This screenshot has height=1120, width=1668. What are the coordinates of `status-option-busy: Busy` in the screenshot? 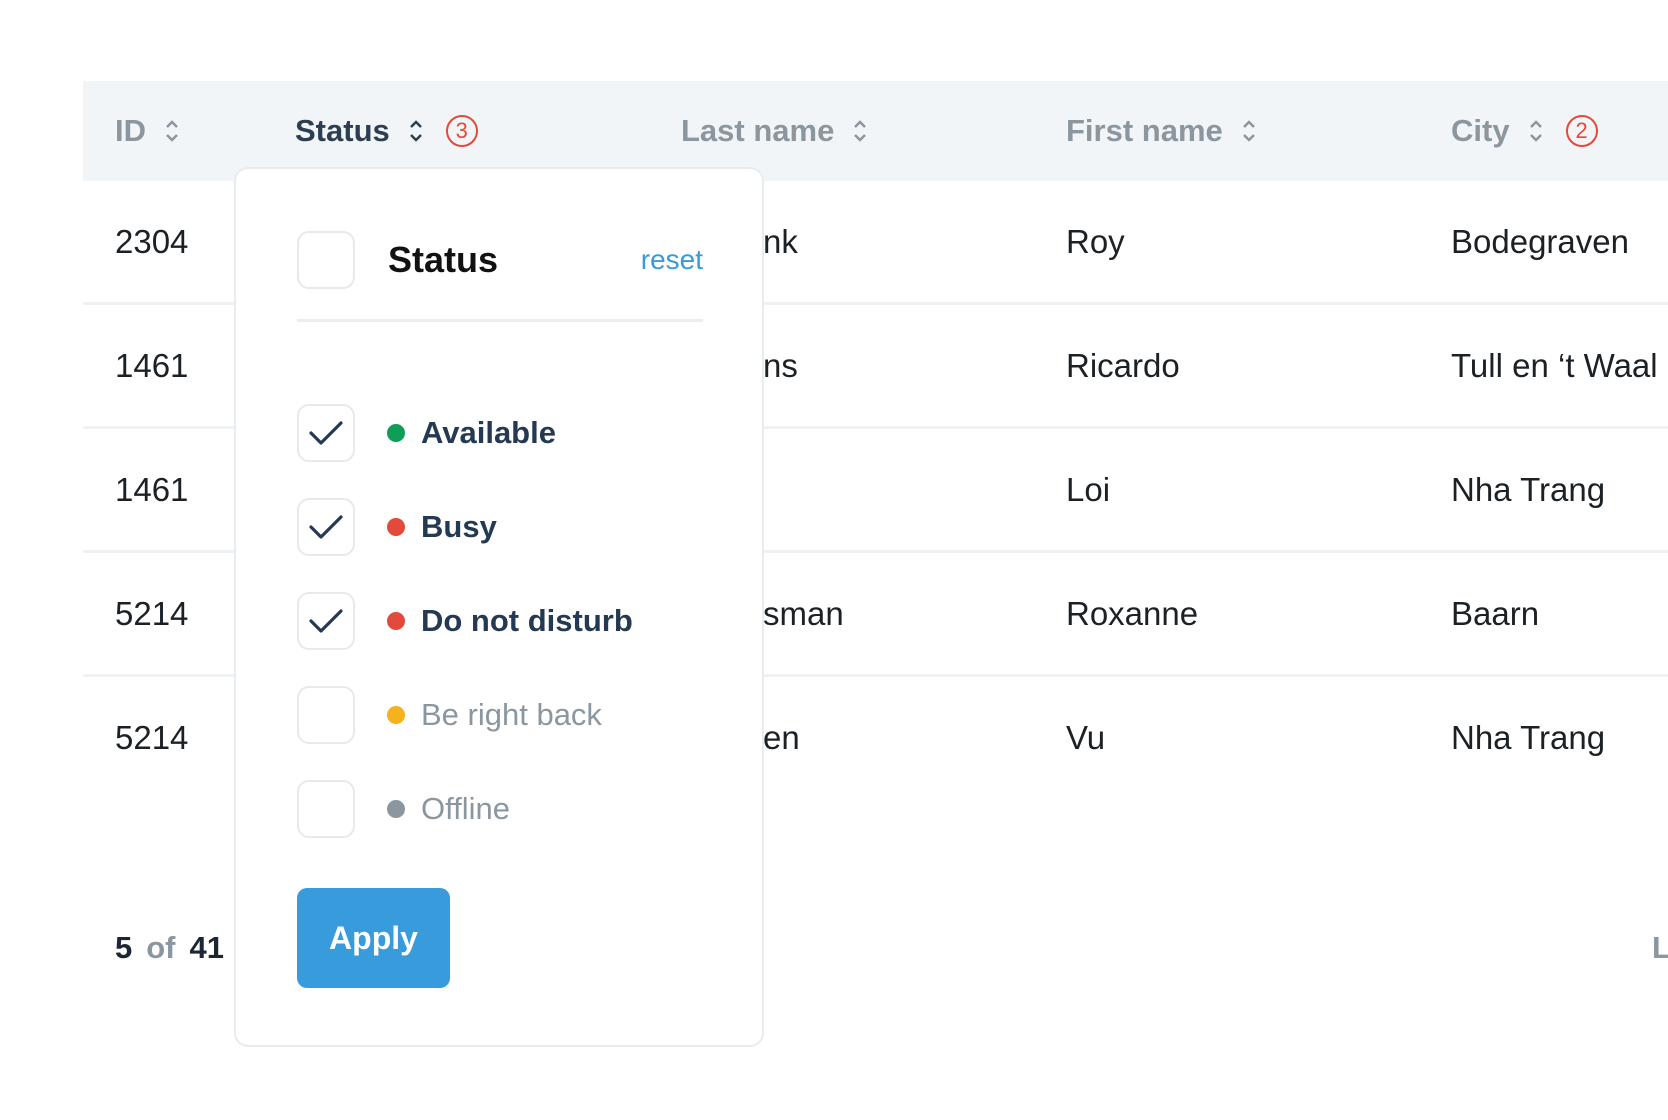 It's located at (465, 527).